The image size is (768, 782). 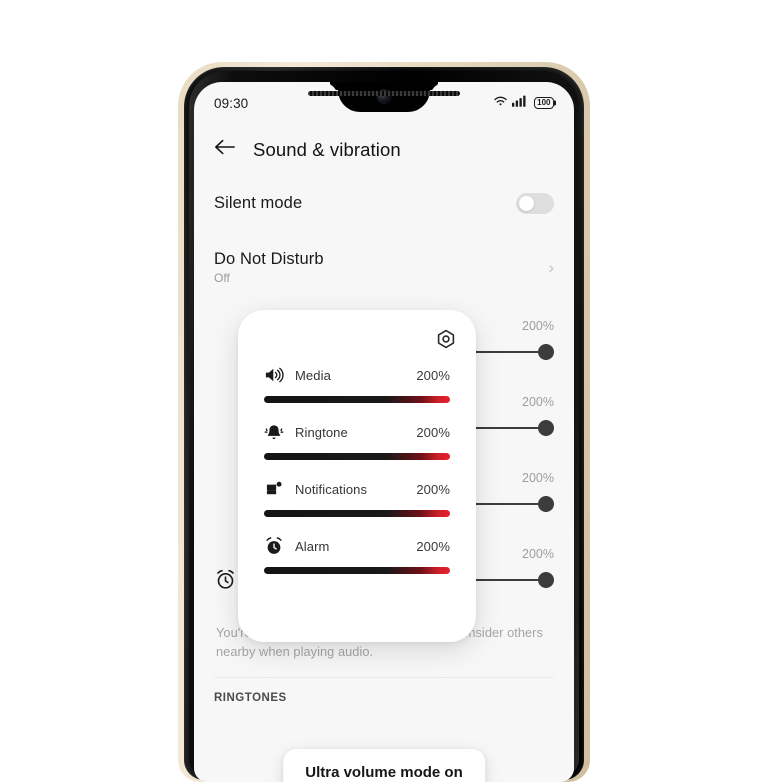 I want to click on volume-row-label: Notifications, so click(x=331, y=489).